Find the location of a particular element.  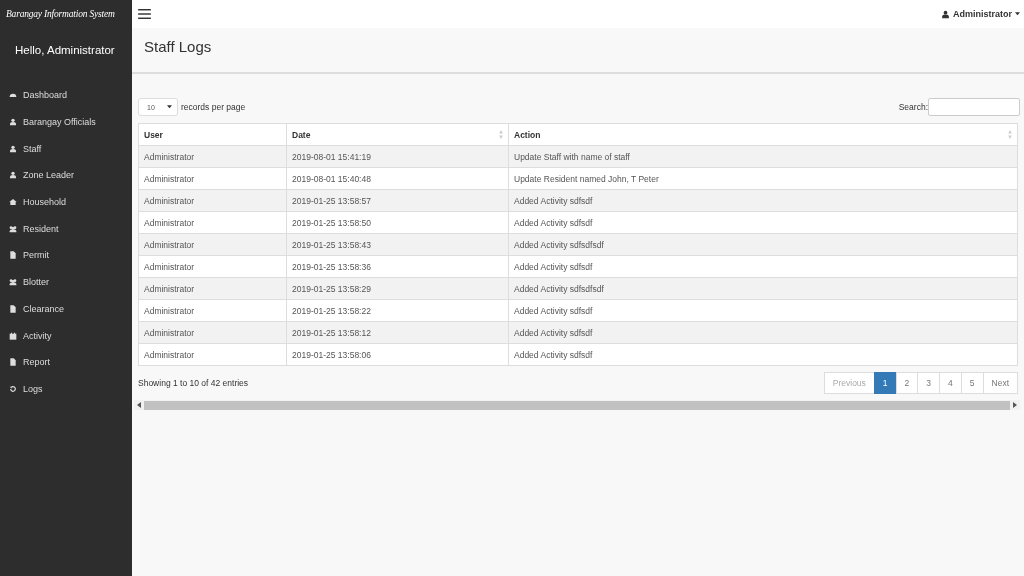

horizontal-scrollbar is located at coordinates (577, 405).